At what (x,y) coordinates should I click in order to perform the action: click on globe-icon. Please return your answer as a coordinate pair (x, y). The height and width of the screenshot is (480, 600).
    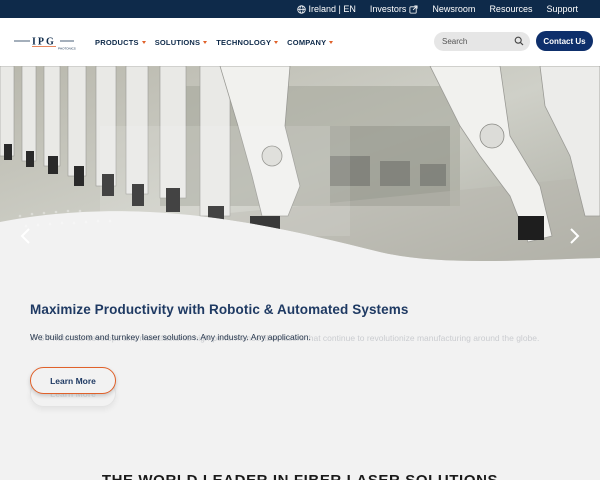
    Looking at the image, I should click on (301, 9).